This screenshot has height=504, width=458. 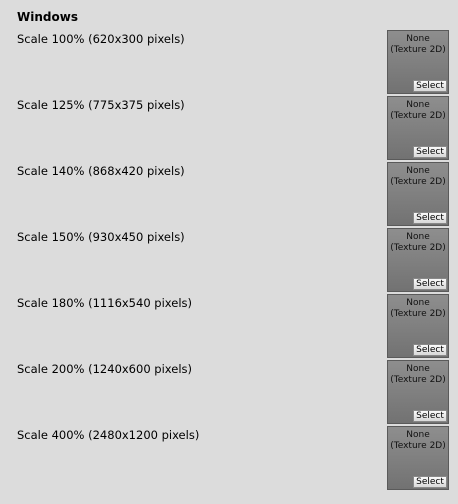 I want to click on section-title: Windows, so click(x=47, y=17).